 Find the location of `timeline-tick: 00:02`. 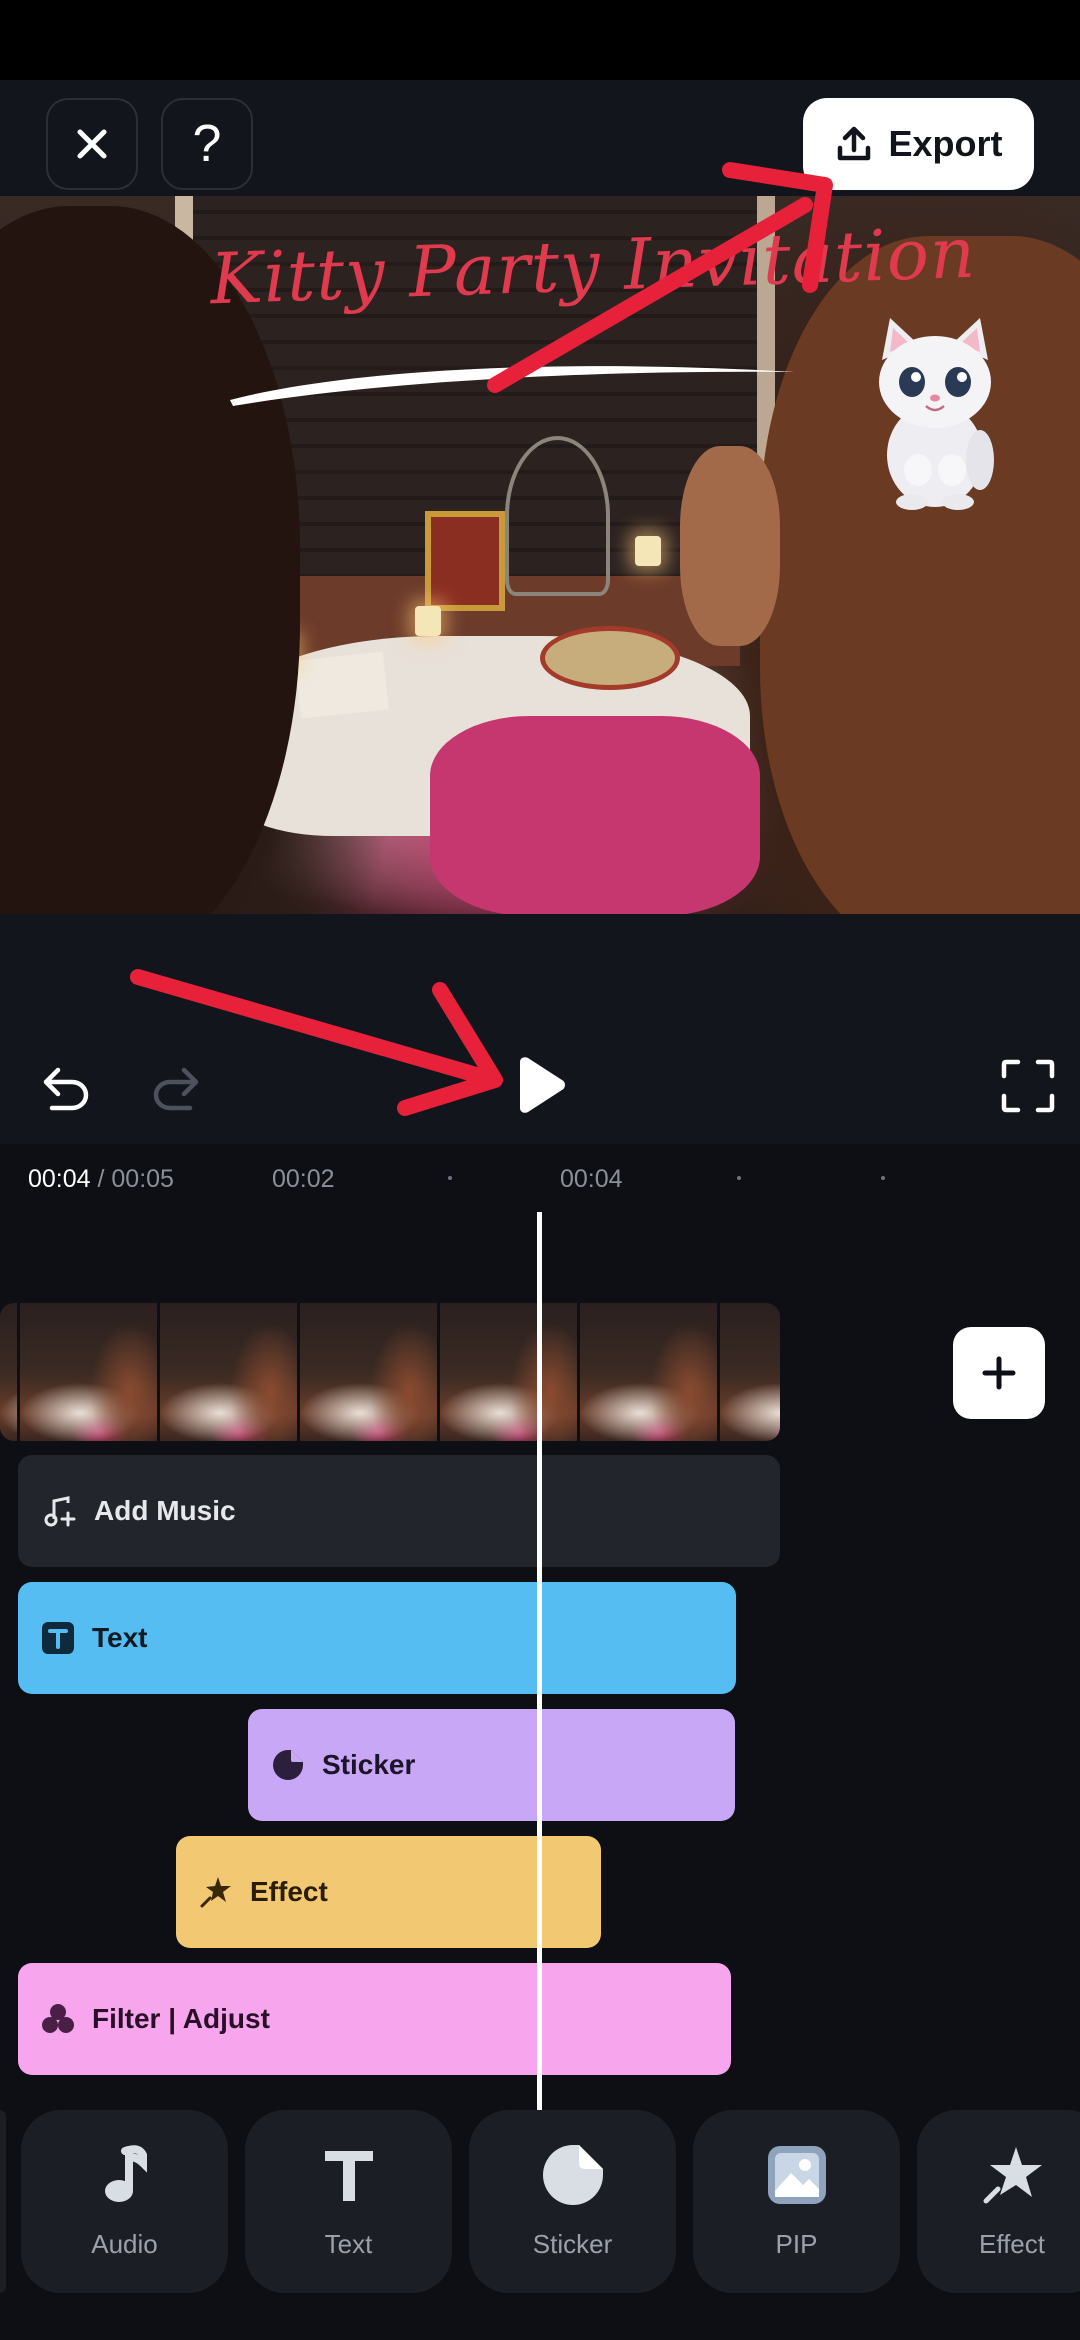

timeline-tick: 00:02 is located at coordinates (303, 1179).